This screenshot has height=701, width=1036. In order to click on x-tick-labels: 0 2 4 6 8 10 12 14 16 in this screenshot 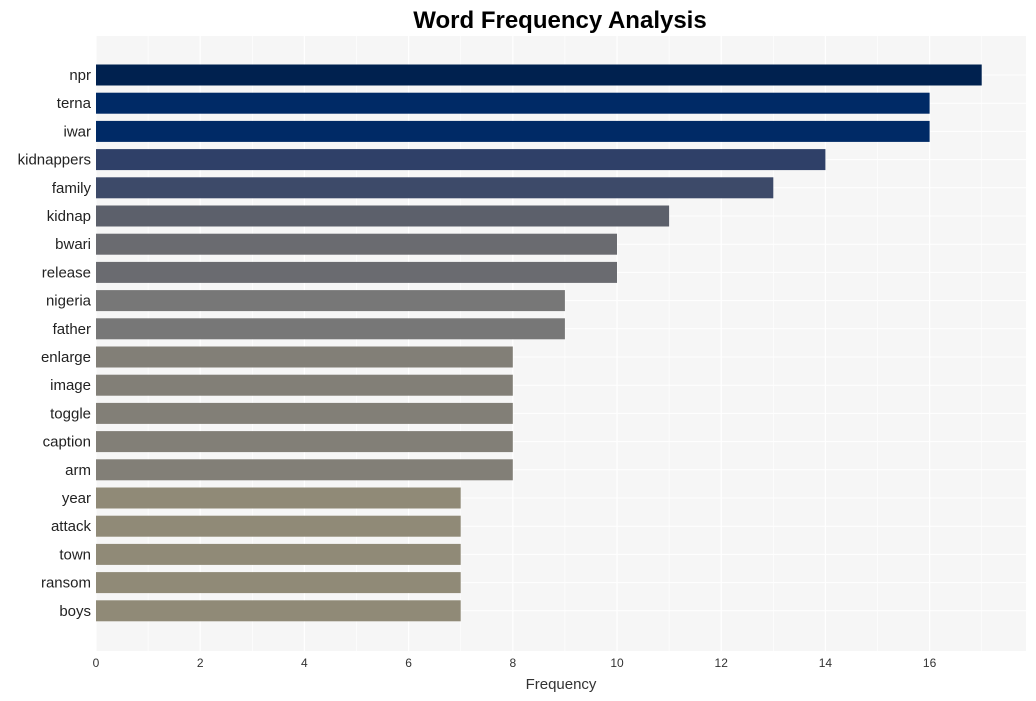, I will do `click(515, 663)`.